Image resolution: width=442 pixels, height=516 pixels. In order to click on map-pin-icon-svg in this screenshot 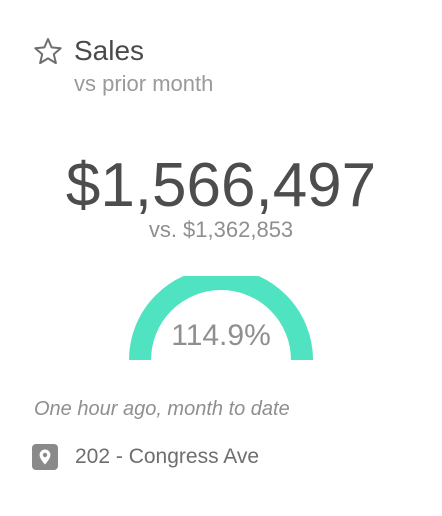, I will do `click(45, 457)`.